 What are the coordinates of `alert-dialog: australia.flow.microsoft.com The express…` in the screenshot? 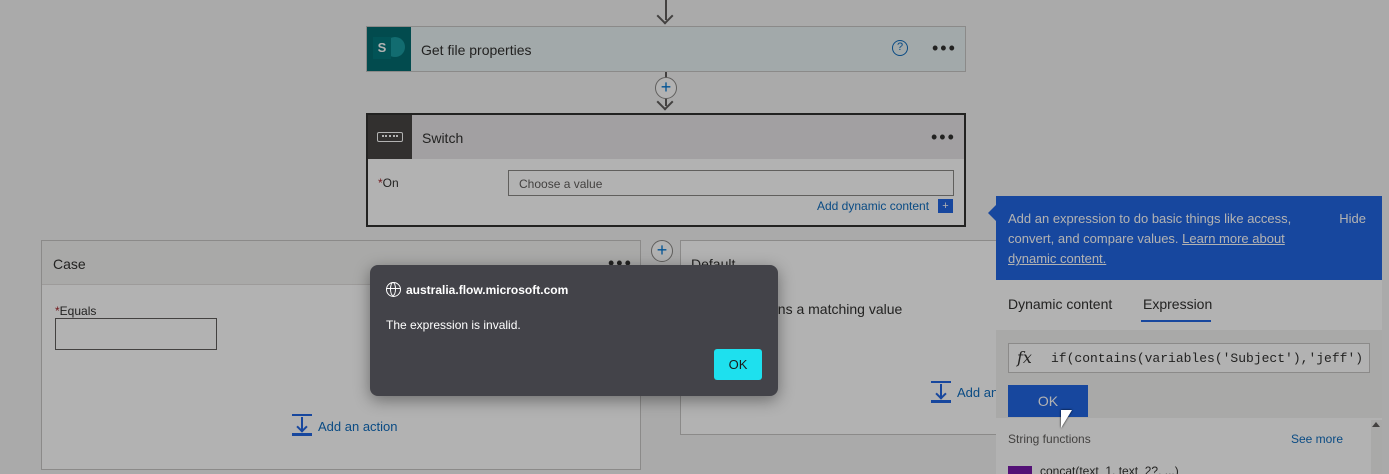 It's located at (574, 330).